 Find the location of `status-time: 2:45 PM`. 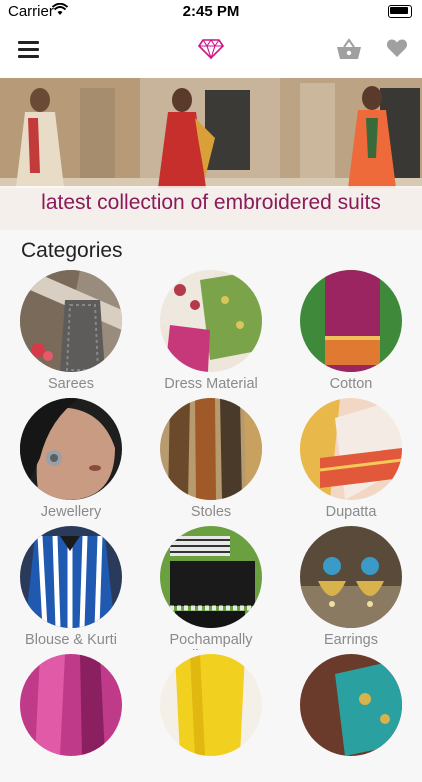

status-time: 2:45 PM is located at coordinates (211, 11).